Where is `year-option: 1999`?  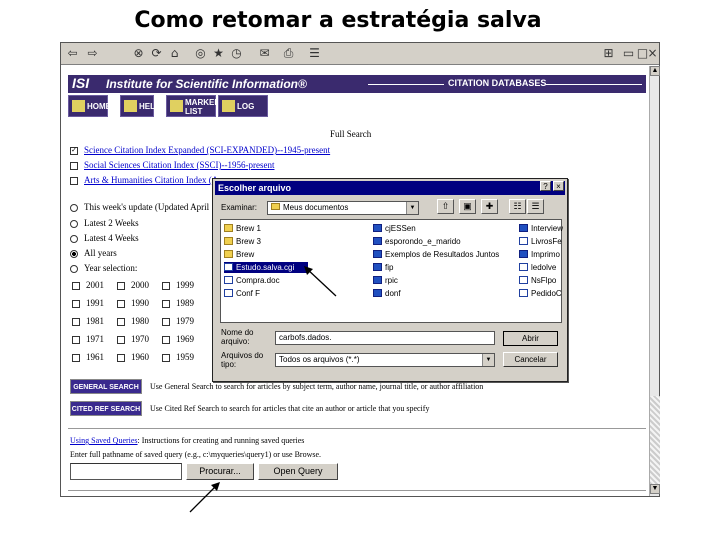
year-option: 1999 is located at coordinates (178, 285).